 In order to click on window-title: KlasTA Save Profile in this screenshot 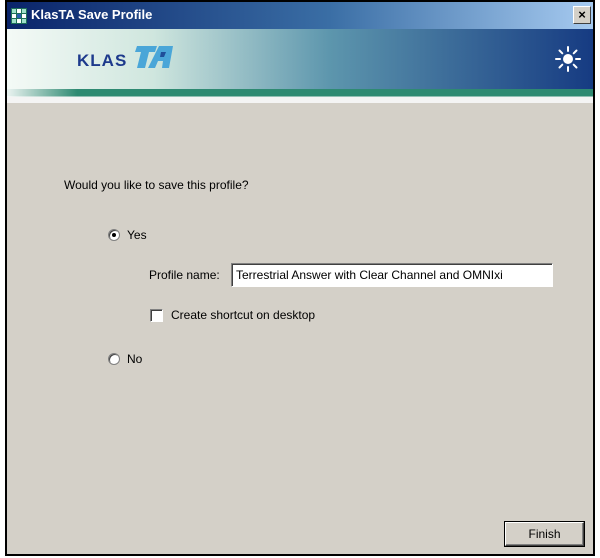, I will do `click(92, 14)`.